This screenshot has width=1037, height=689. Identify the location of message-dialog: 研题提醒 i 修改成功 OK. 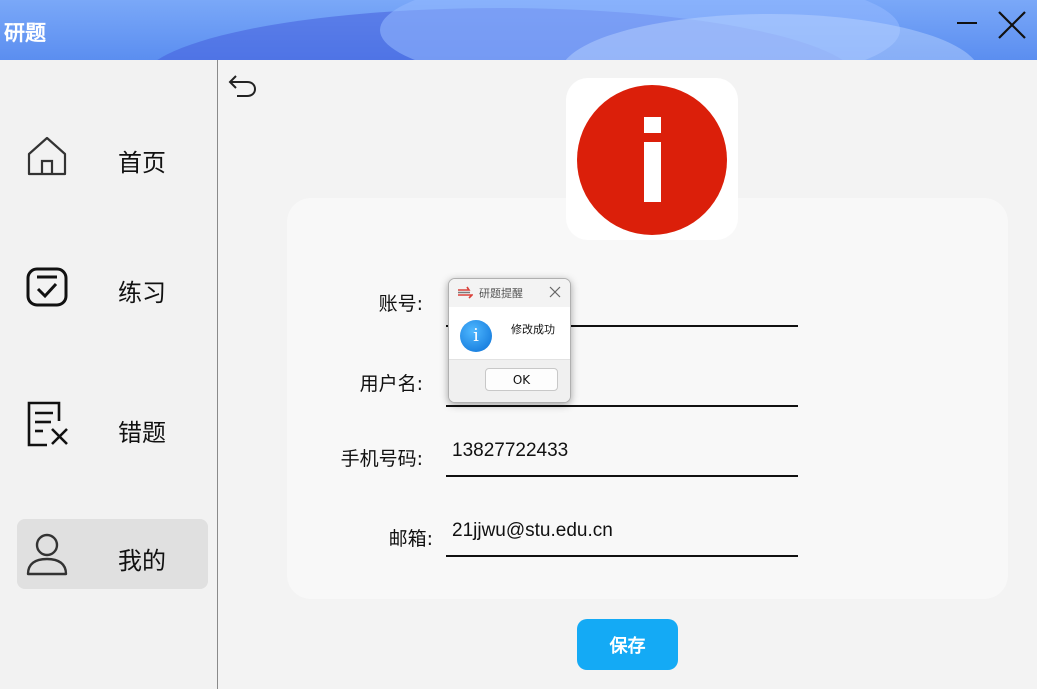
(509, 340).